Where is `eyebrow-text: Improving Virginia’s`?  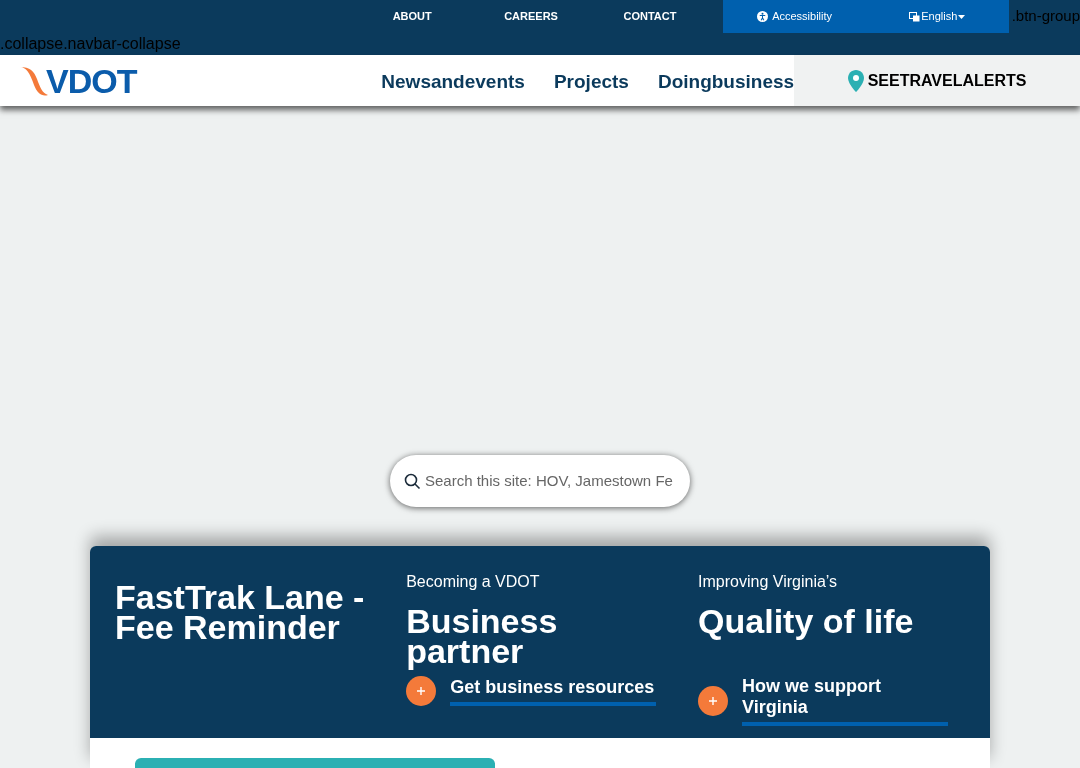
eyebrow-text: Improving Virginia’s is located at coordinates (768, 582).